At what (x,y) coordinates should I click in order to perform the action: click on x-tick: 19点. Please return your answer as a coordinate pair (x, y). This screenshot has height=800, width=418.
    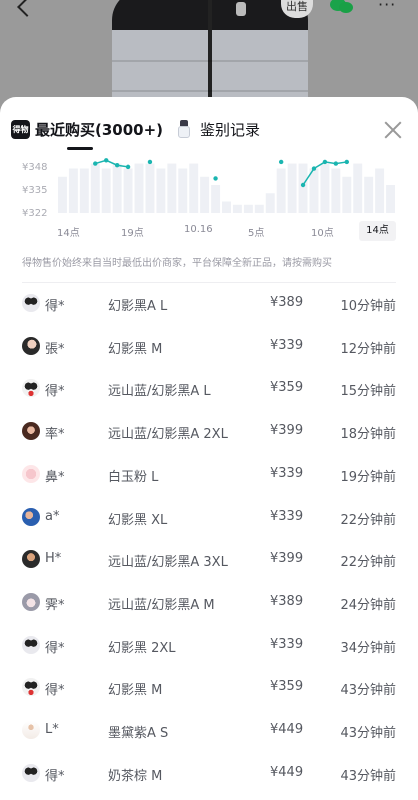
    Looking at the image, I should click on (132, 233).